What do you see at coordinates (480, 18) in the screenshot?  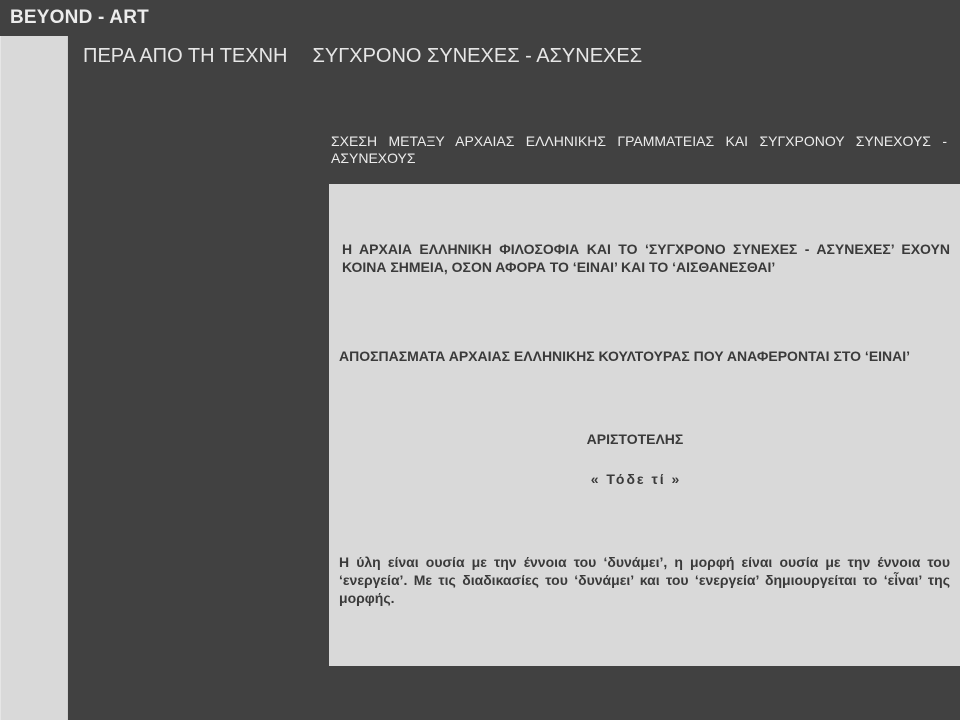 I see `site-header: BEYOND - ART` at bounding box center [480, 18].